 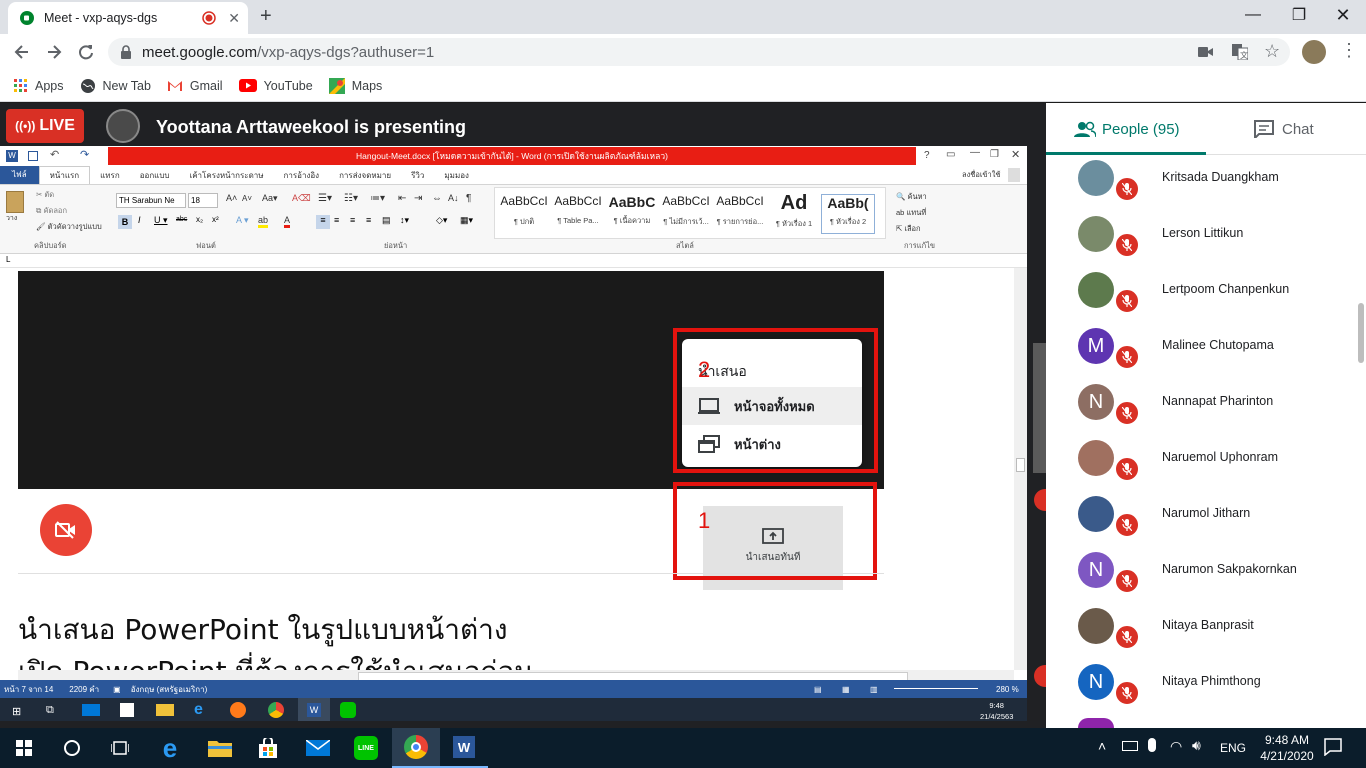 What do you see at coordinates (266, 16) in the screenshot?
I see `new-tab-button: +` at bounding box center [266, 16].